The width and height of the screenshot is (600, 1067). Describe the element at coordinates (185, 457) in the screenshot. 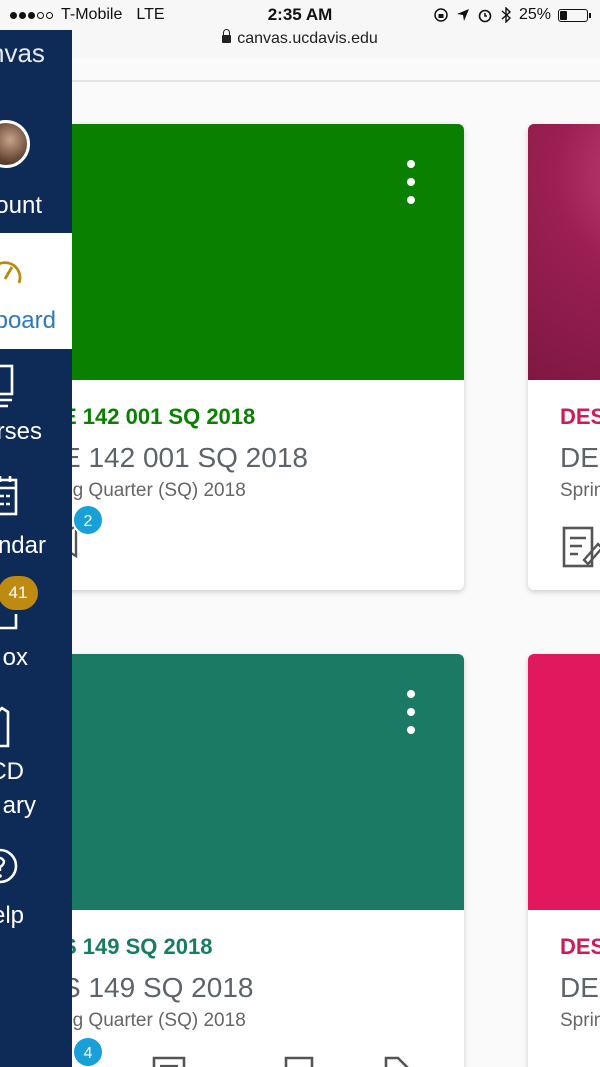

I see `course-name: E 142 001 SQ 2018` at that location.